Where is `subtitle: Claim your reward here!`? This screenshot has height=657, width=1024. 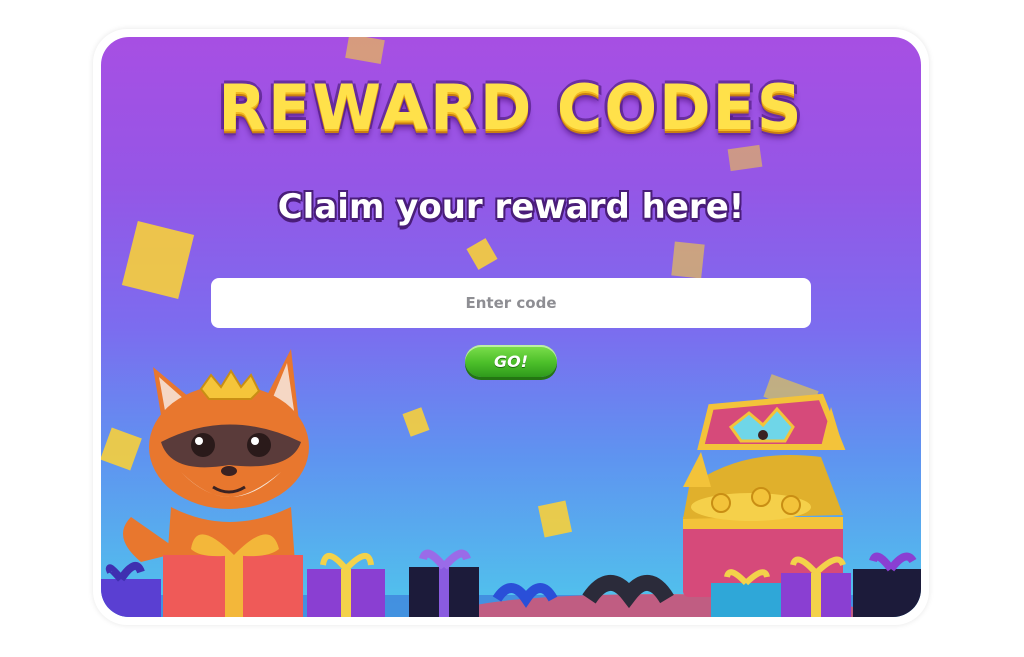 subtitle: Claim your reward here! is located at coordinates (511, 207).